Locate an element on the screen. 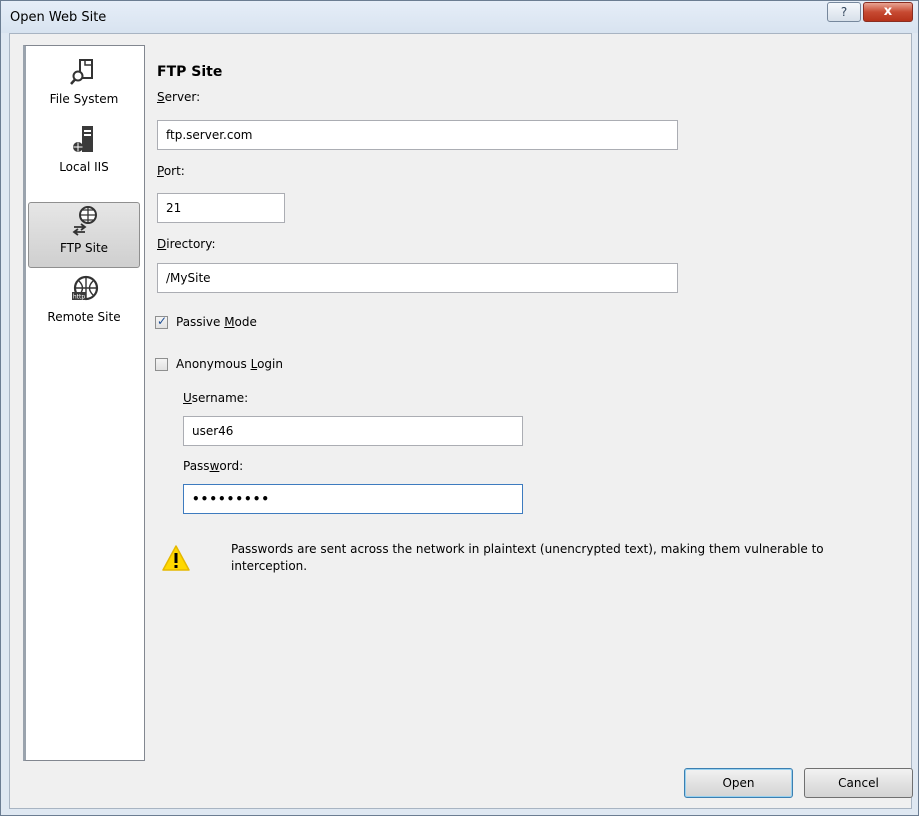  directory-label: Directory: is located at coordinates (186, 244).